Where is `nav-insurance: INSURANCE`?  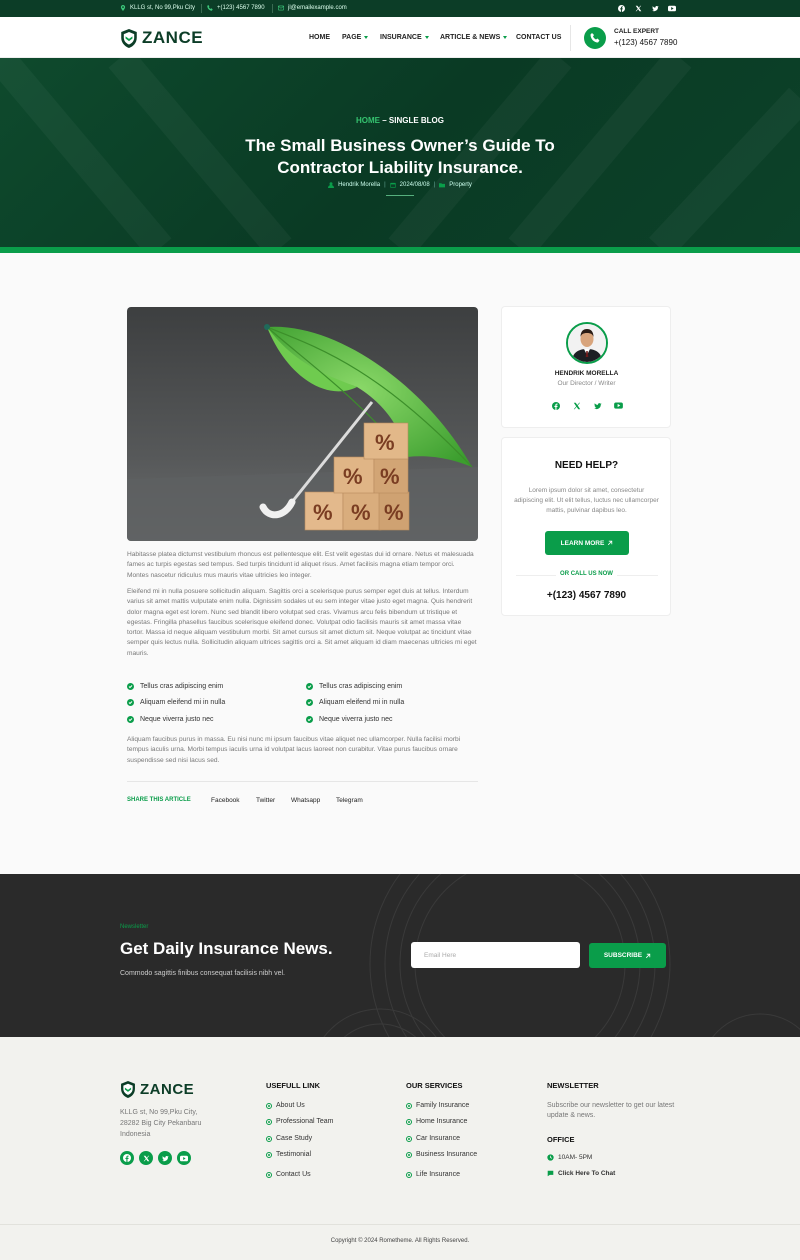
nav-insurance: INSURANCE is located at coordinates (404, 37).